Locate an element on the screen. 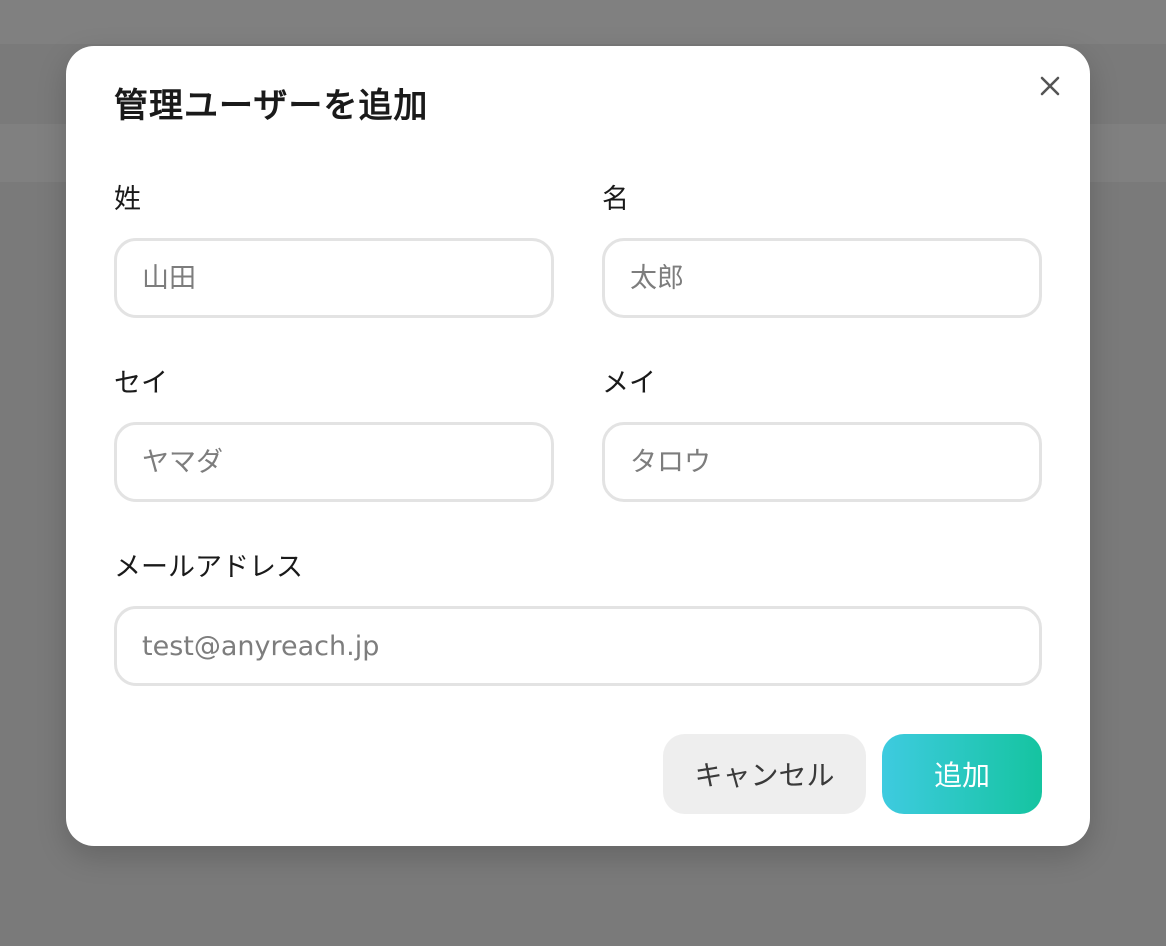 The image size is (1166, 946). first-name-kana-input is located at coordinates (822, 462).